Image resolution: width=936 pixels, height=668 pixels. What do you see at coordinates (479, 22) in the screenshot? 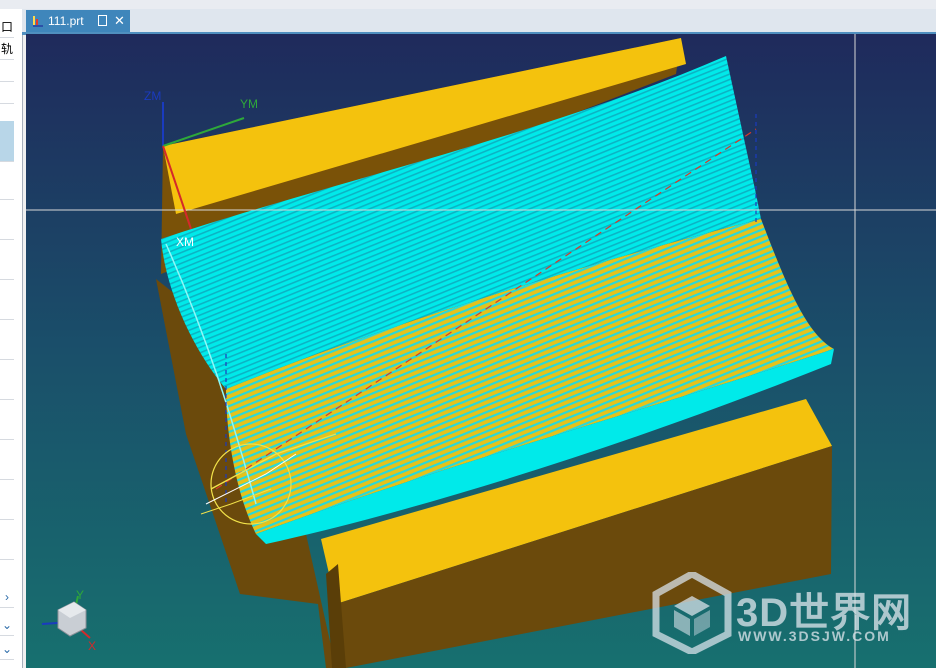
I see `document-tabbar: 111.prt ✕` at bounding box center [479, 22].